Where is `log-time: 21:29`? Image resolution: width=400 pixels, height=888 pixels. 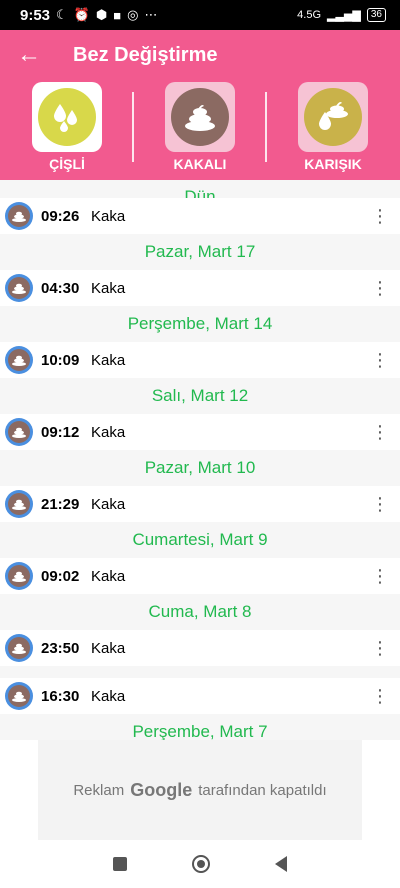 log-time: 21:29 is located at coordinates (60, 504).